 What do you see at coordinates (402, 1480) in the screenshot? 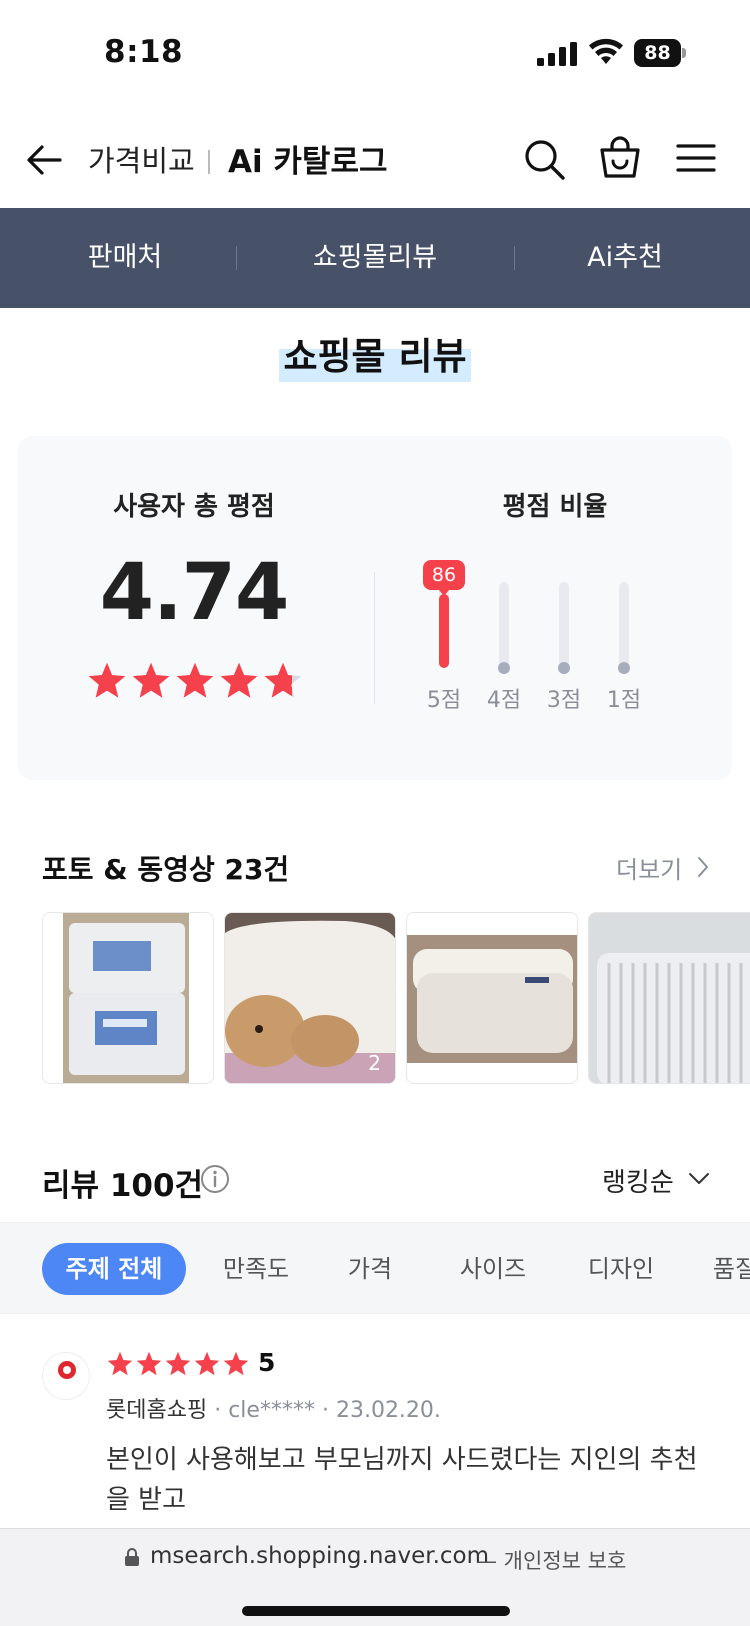
I see `review-body: 본인이 사용해보고 부모님까지 사드렸다는 지인의 추천을 받고` at bounding box center [402, 1480].